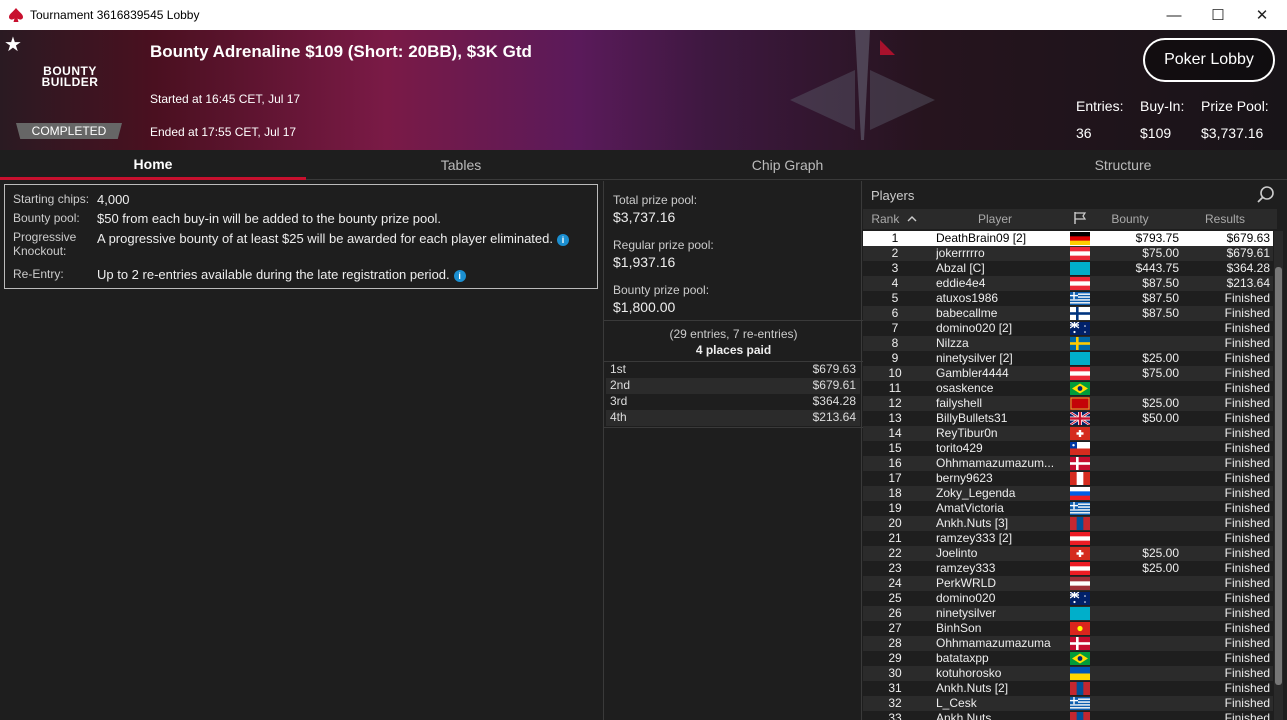 The image size is (1287, 720). Describe the element at coordinates (1068, 403) in the screenshot. I see `player-row: 12 failyshell $25.00 Finished` at that location.